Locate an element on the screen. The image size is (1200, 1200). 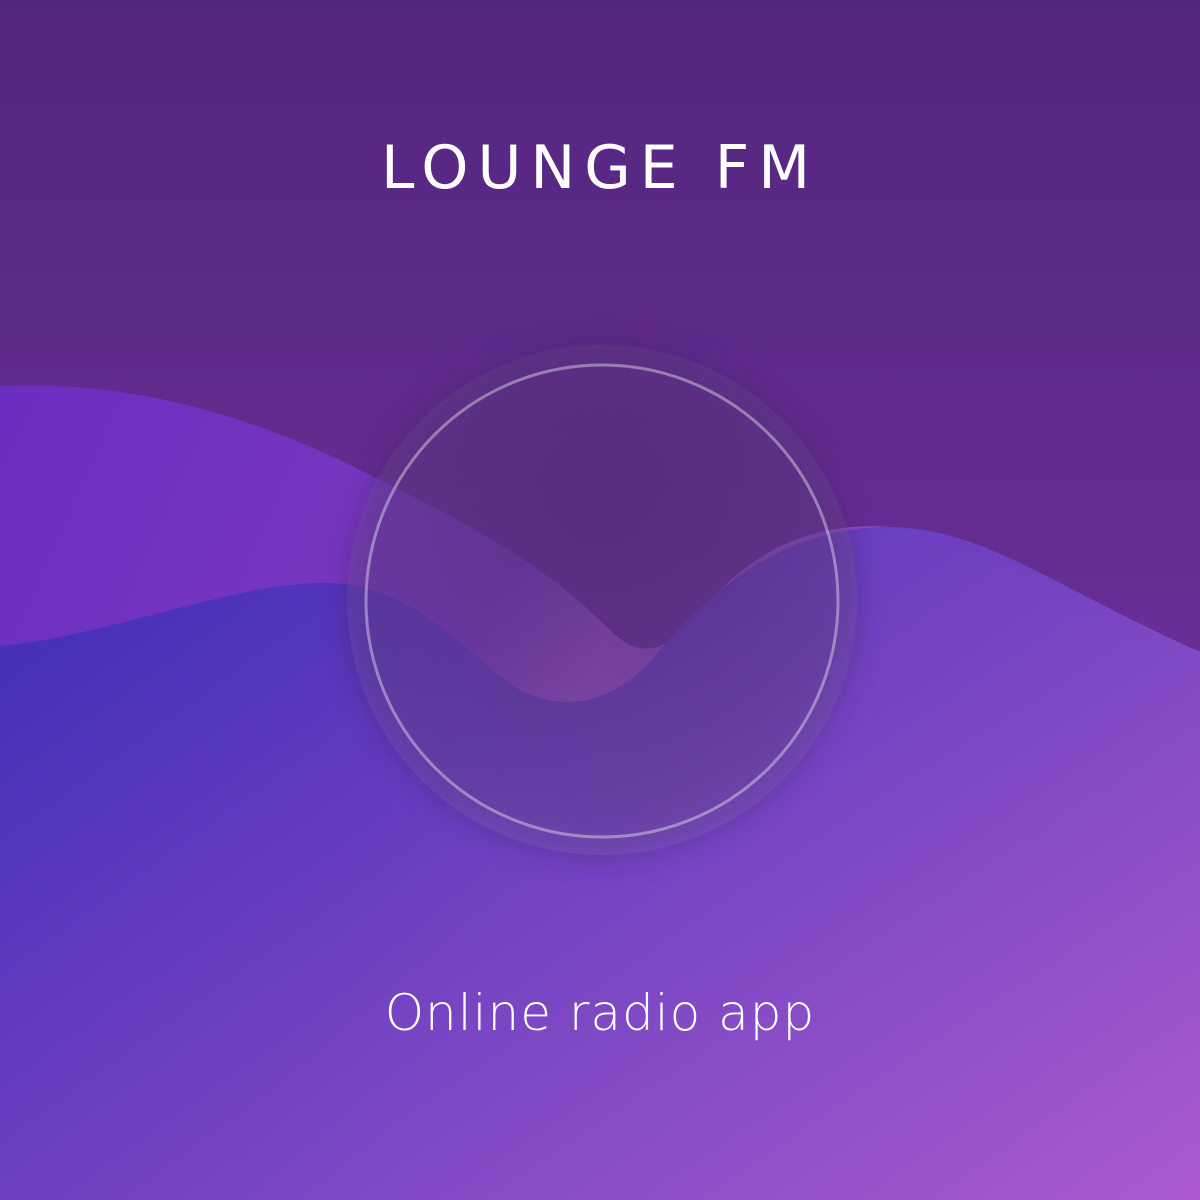
app-tagline: Online radio app is located at coordinates (600, 1013).